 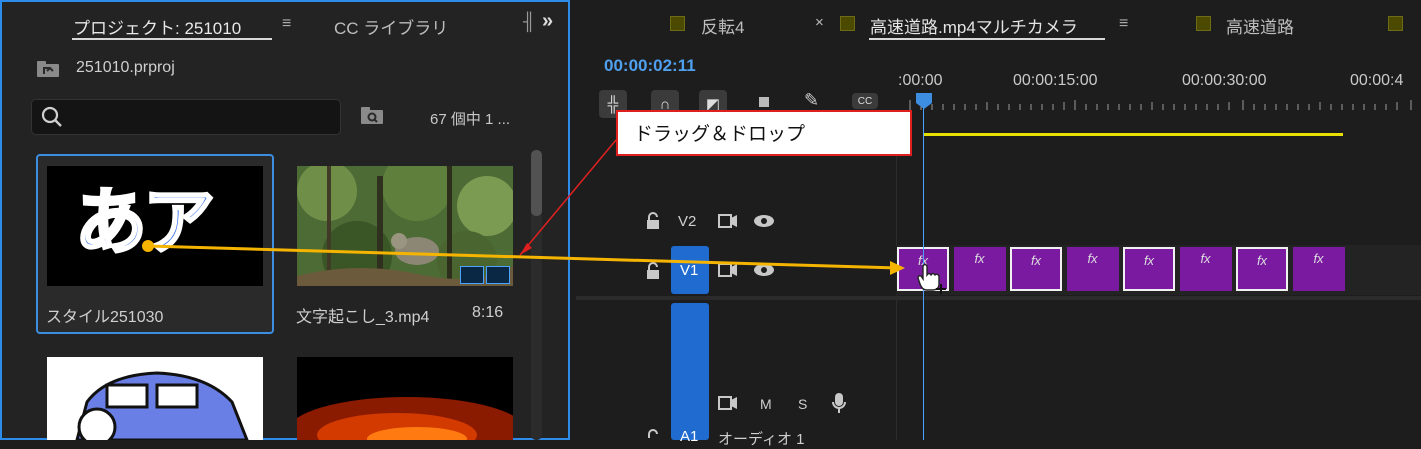 What do you see at coordinates (897, 268) in the screenshot?
I see `drag-arrow-head` at bounding box center [897, 268].